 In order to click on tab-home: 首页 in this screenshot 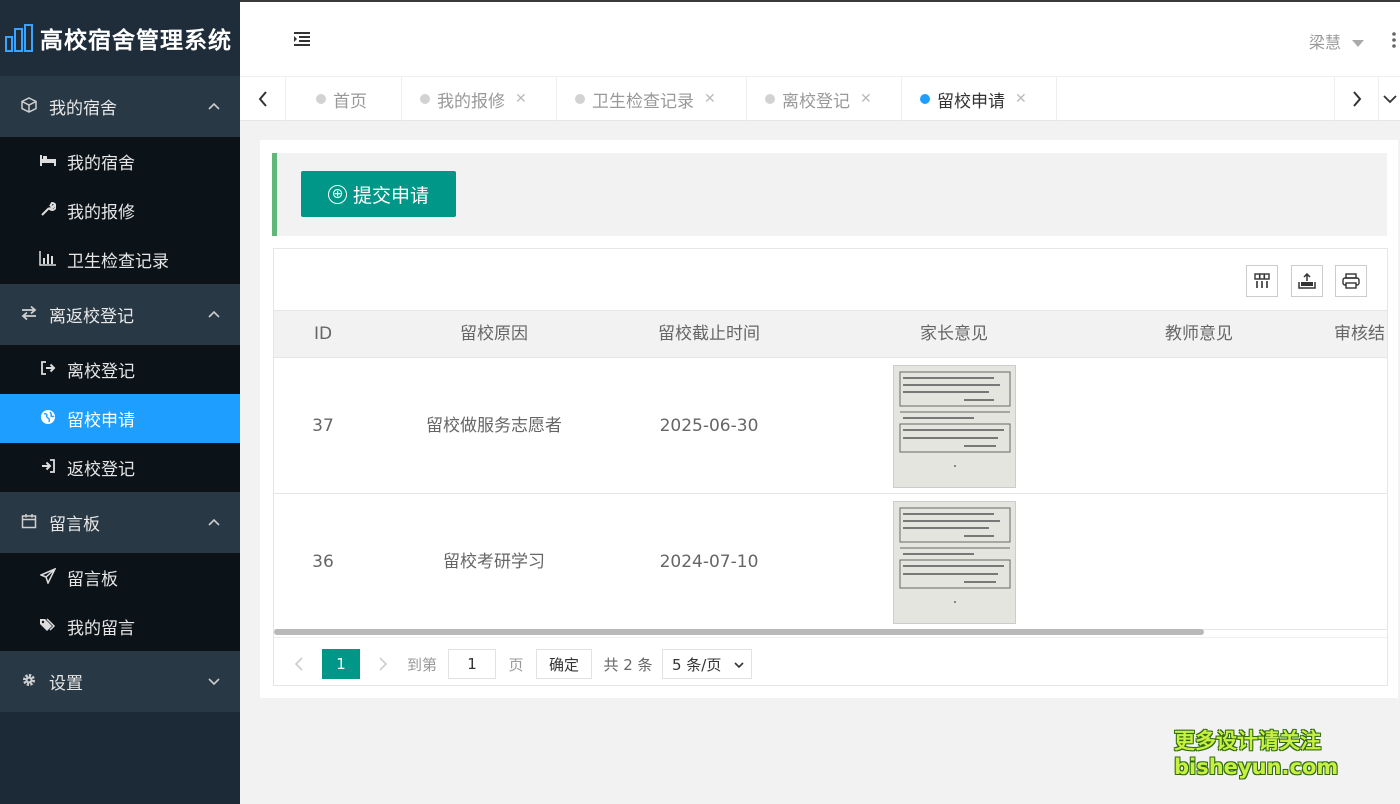, I will do `click(344, 99)`.